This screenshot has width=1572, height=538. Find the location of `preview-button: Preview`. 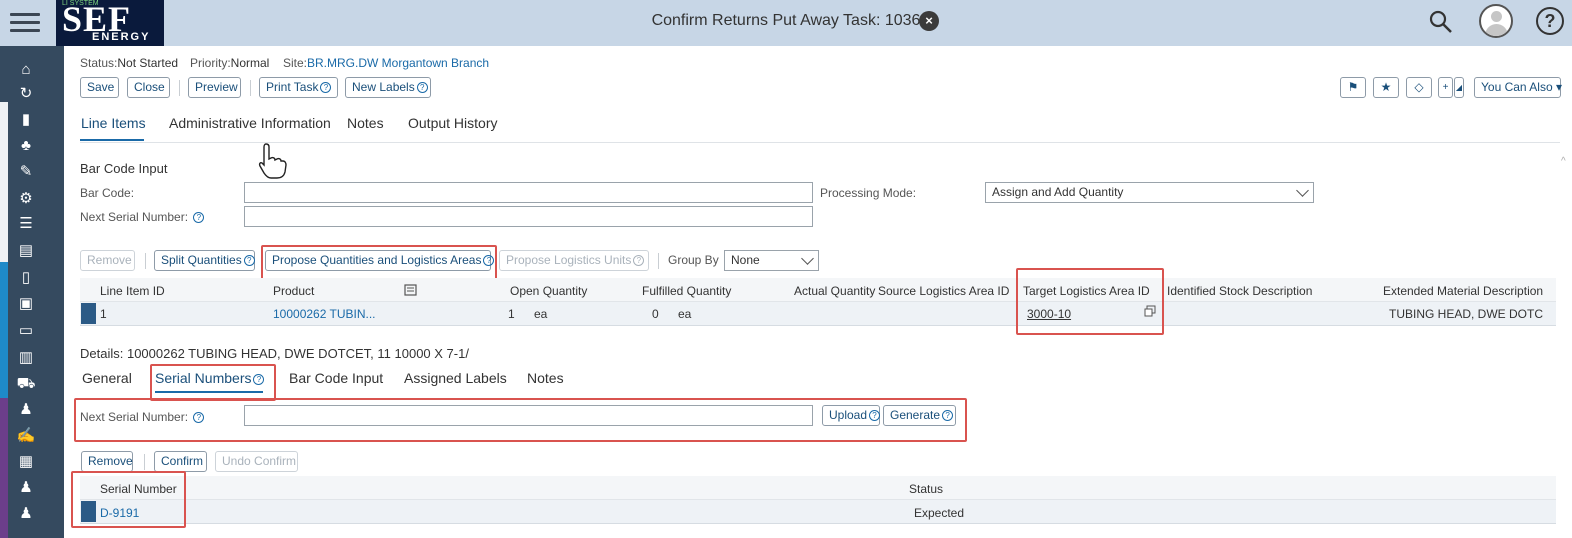

preview-button: Preview is located at coordinates (214, 87).